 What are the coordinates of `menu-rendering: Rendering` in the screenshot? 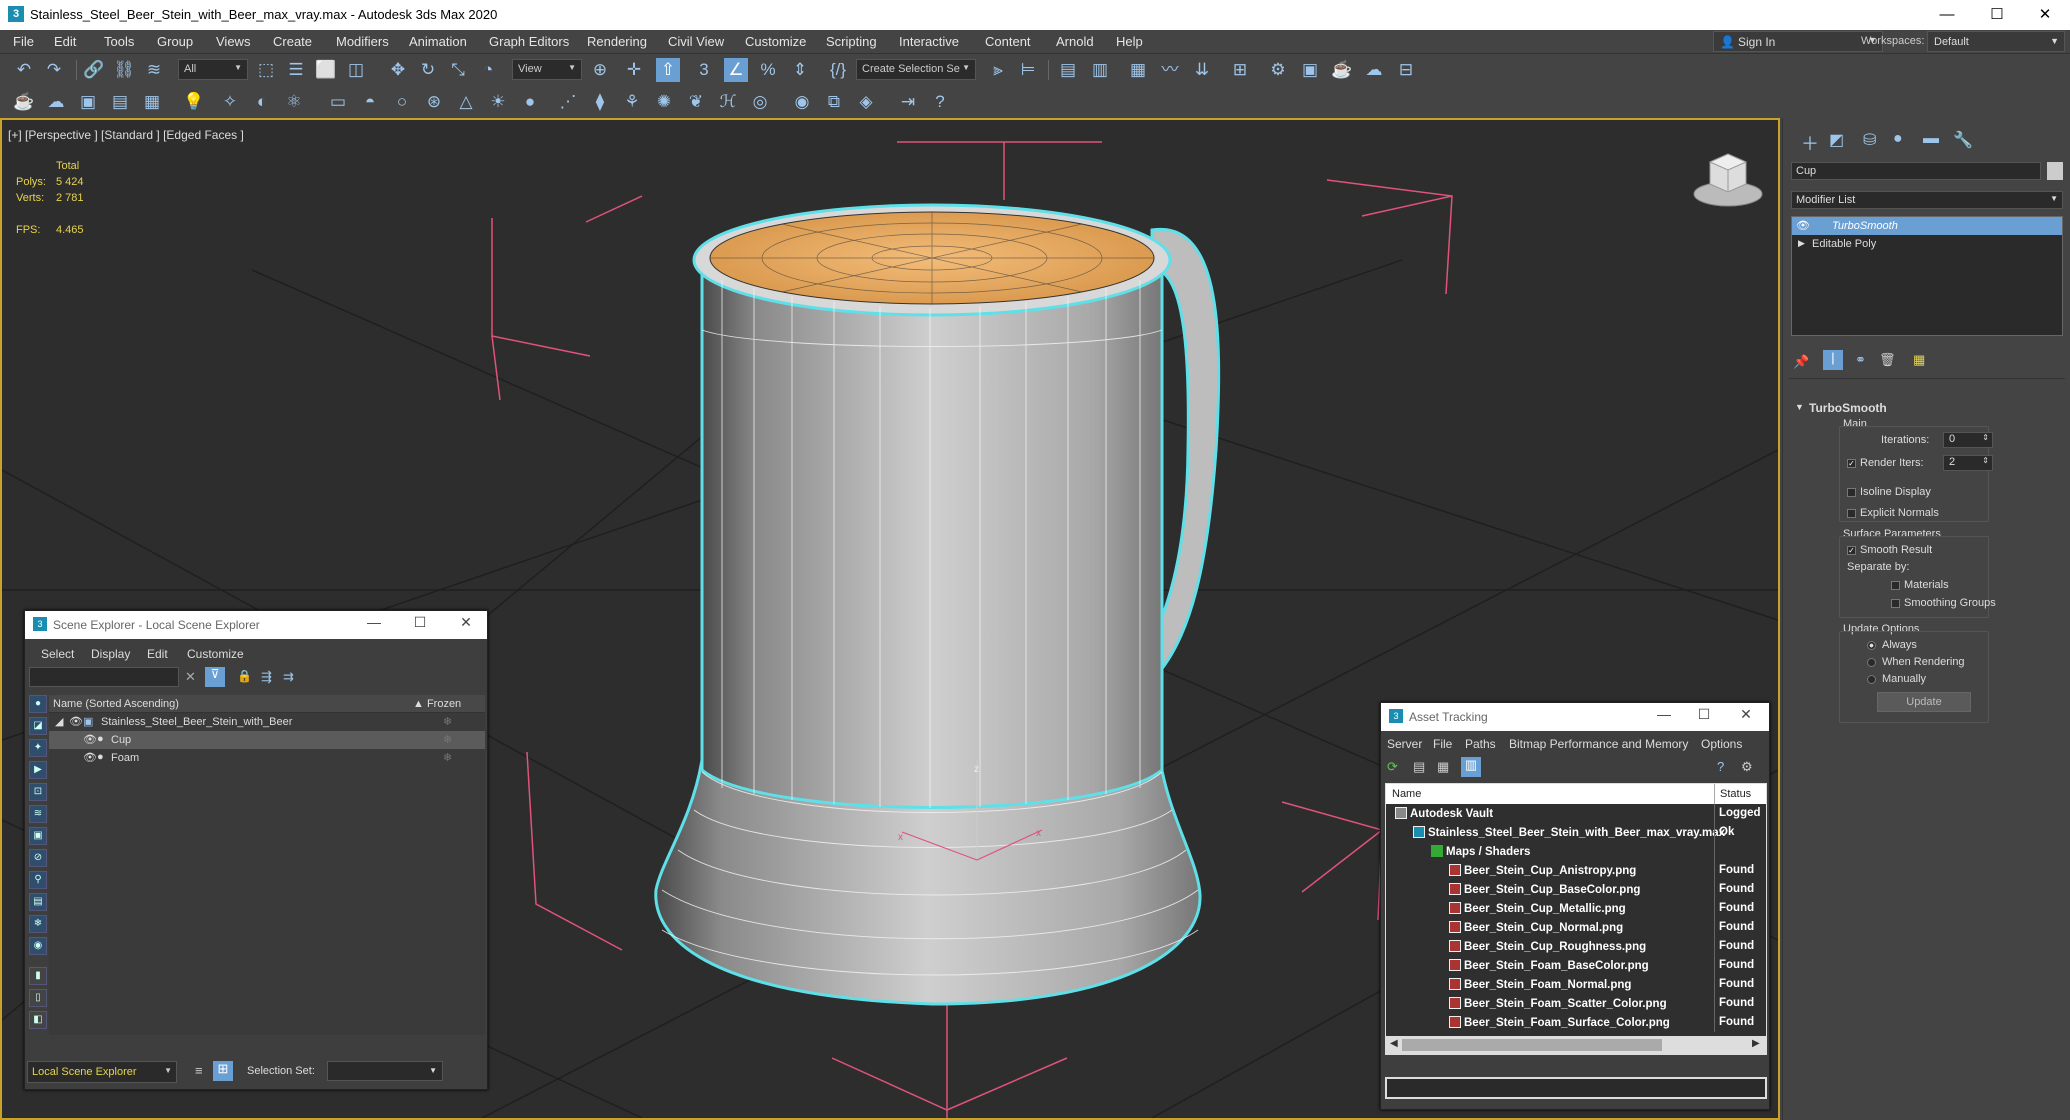 It's located at (617, 41).